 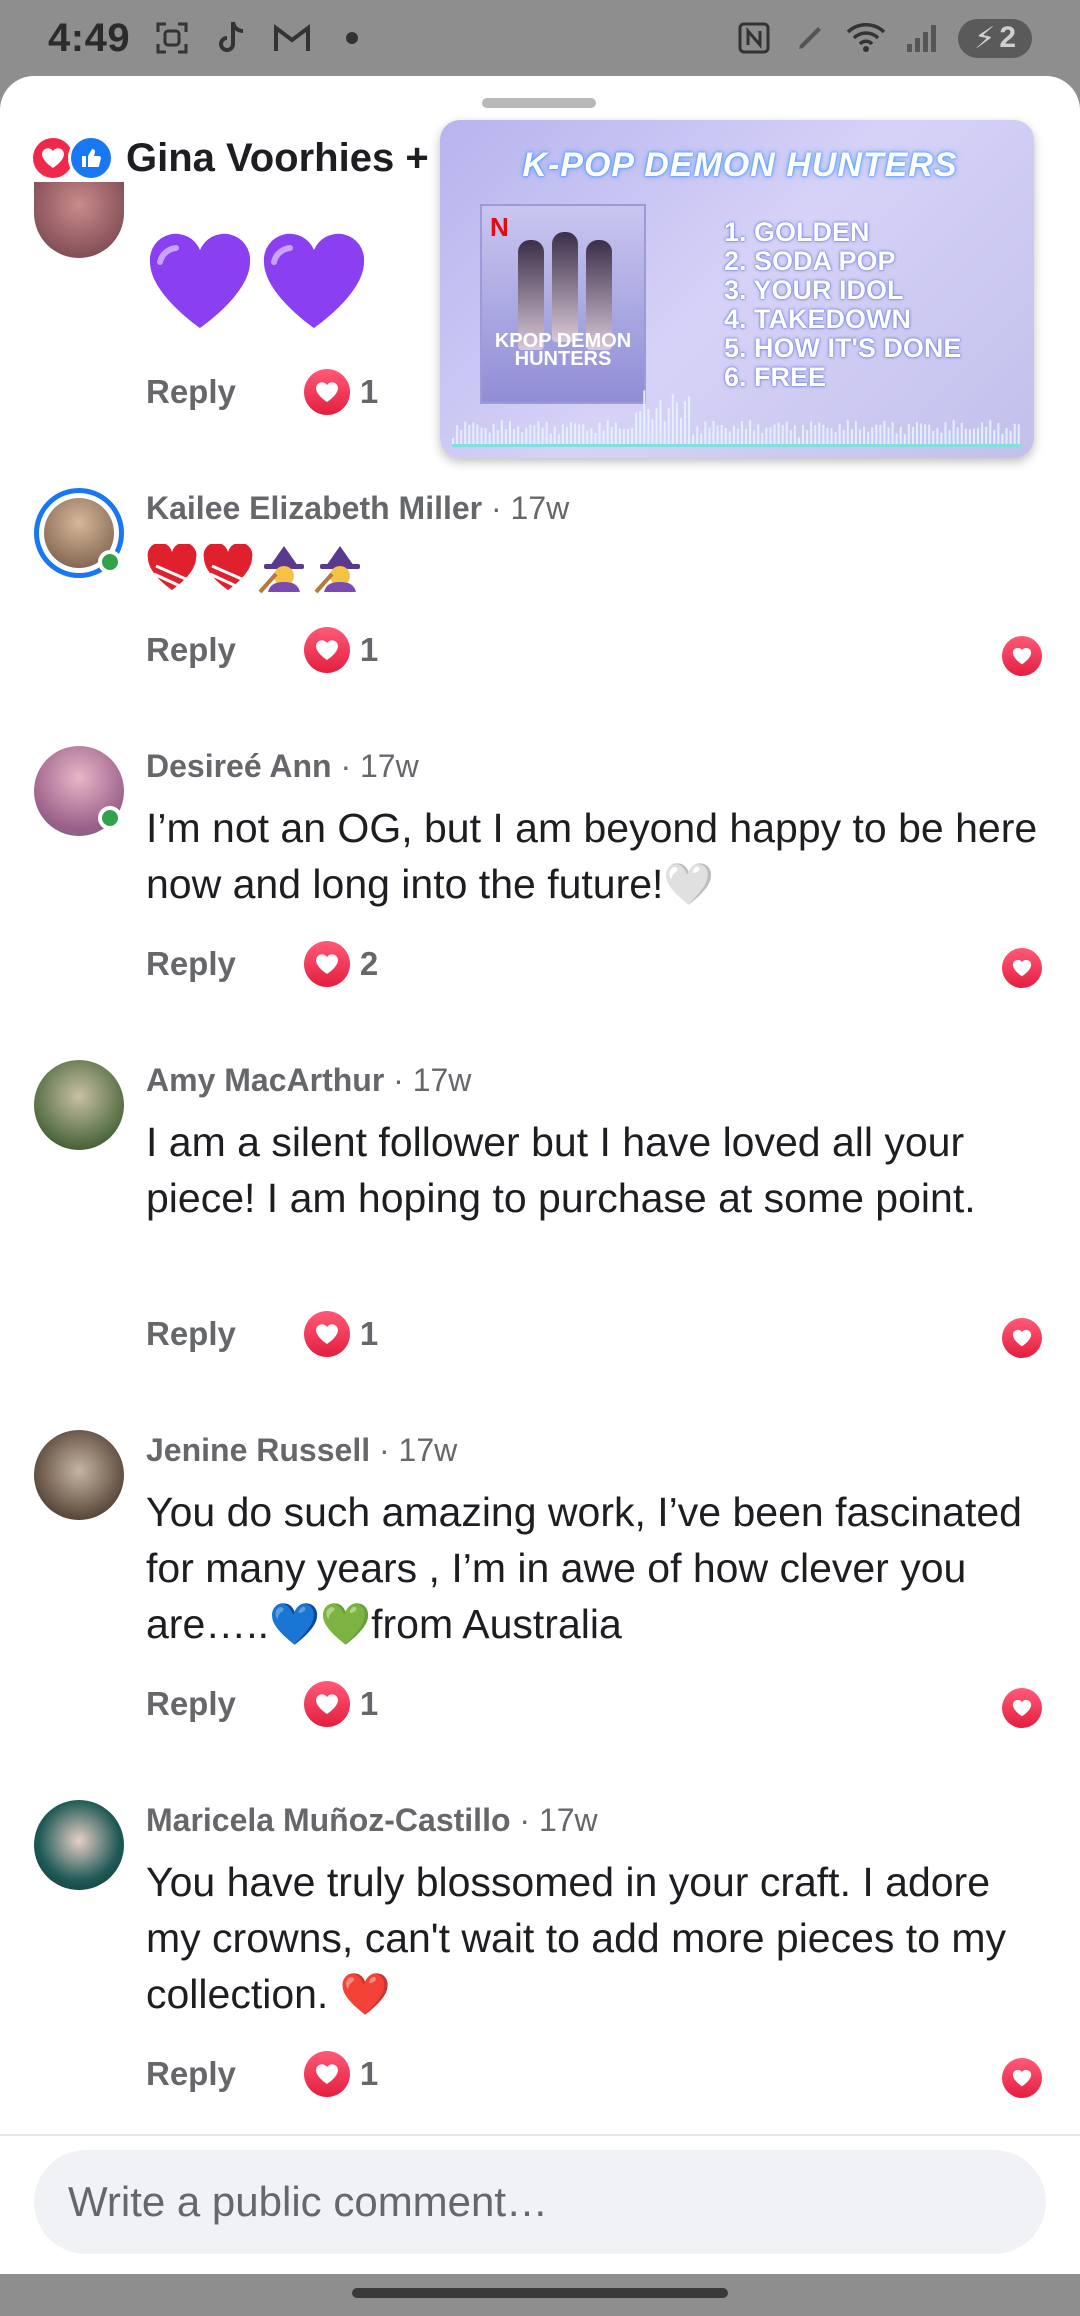 What do you see at coordinates (539, 103) in the screenshot?
I see `sheet-drag-handle` at bounding box center [539, 103].